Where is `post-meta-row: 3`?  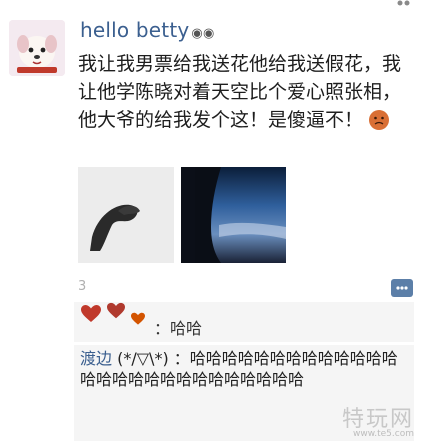
post-meta-row: 3 is located at coordinates (248, 289).